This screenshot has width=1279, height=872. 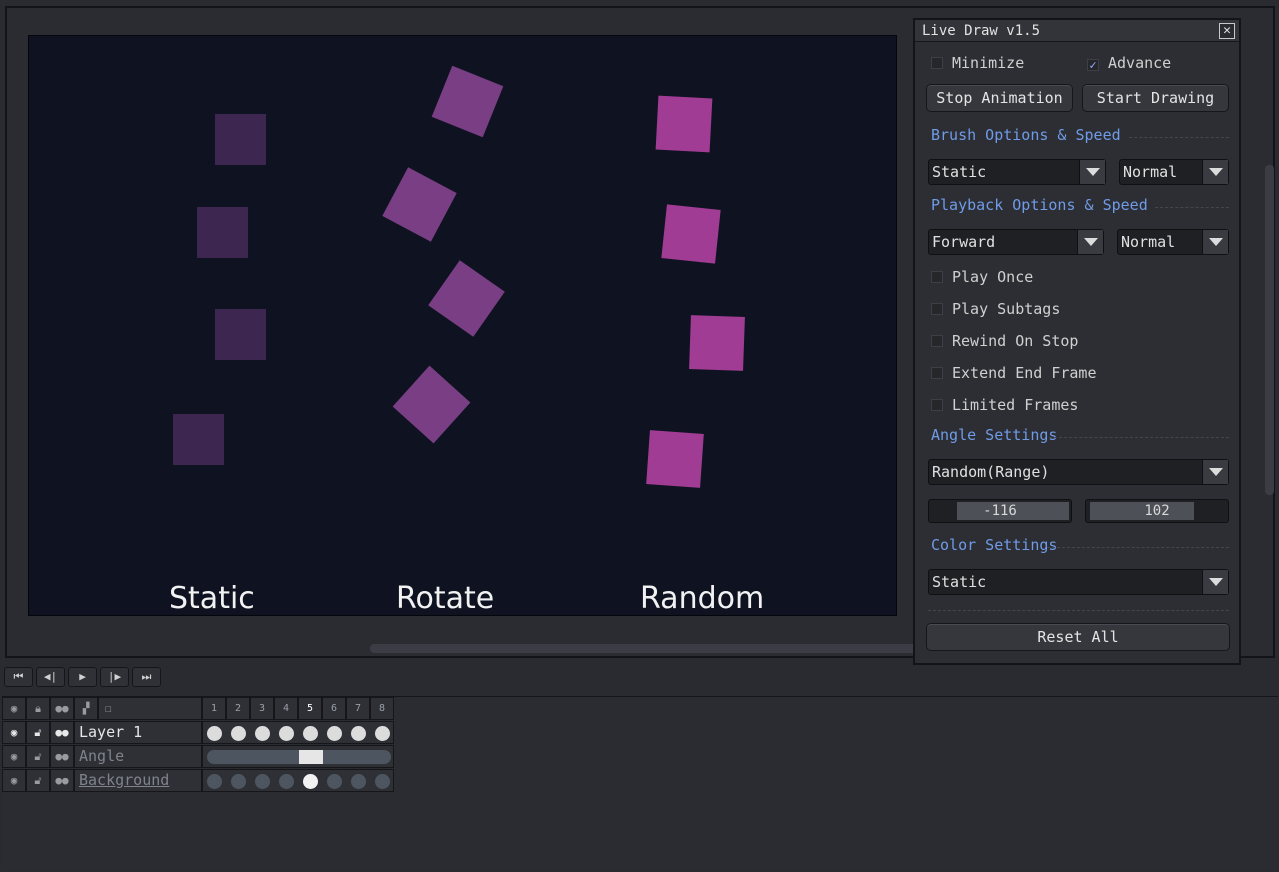 What do you see at coordinates (298, 780) in the screenshot?
I see `background-frames` at bounding box center [298, 780].